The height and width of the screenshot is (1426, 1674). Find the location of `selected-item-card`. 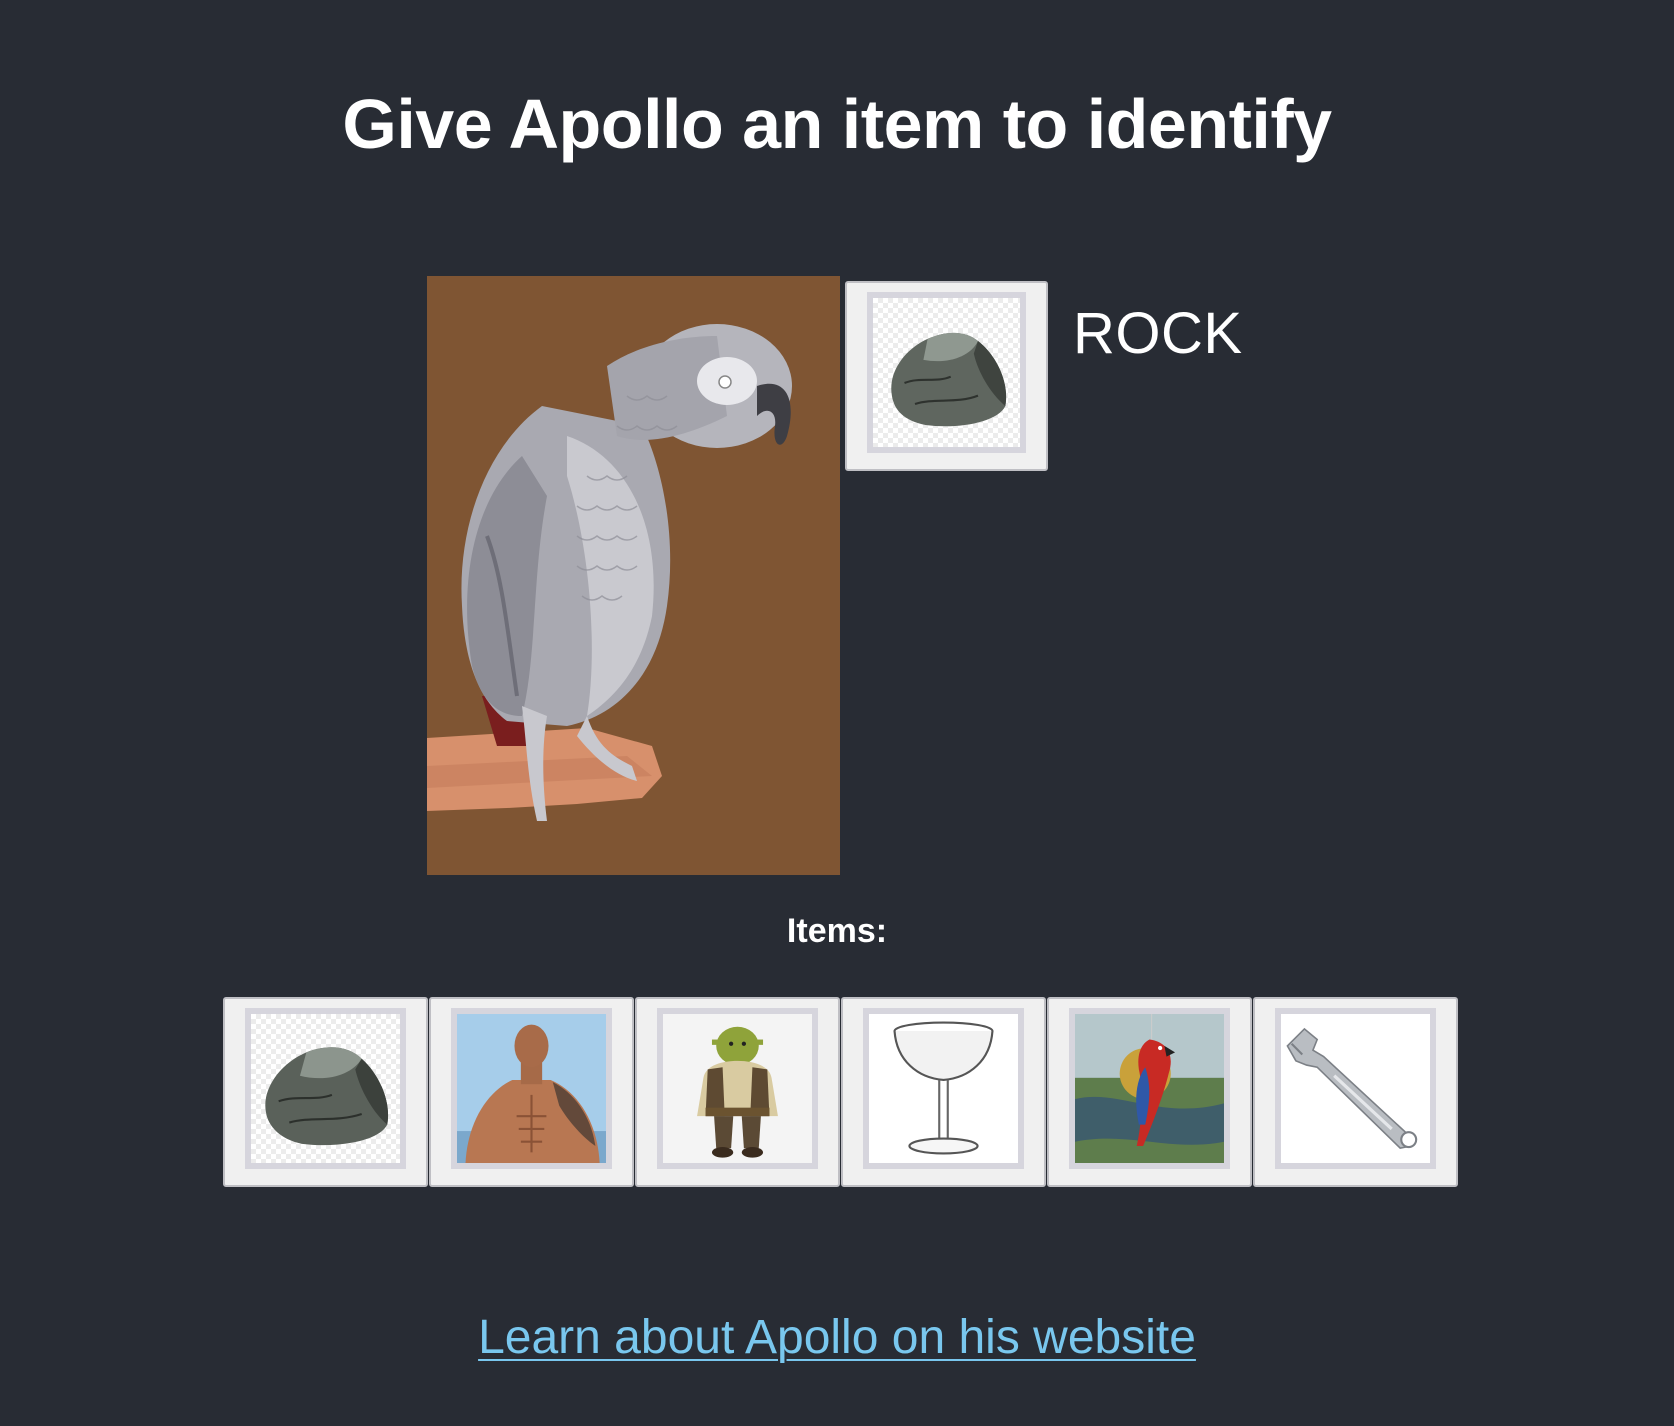

selected-item-card is located at coordinates (946, 376).